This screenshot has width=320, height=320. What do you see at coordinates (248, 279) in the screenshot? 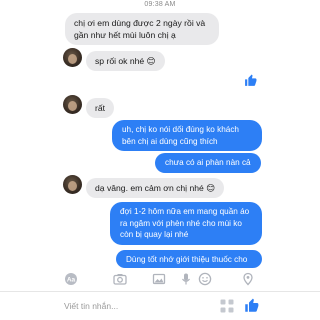
I see `location-icon` at bounding box center [248, 279].